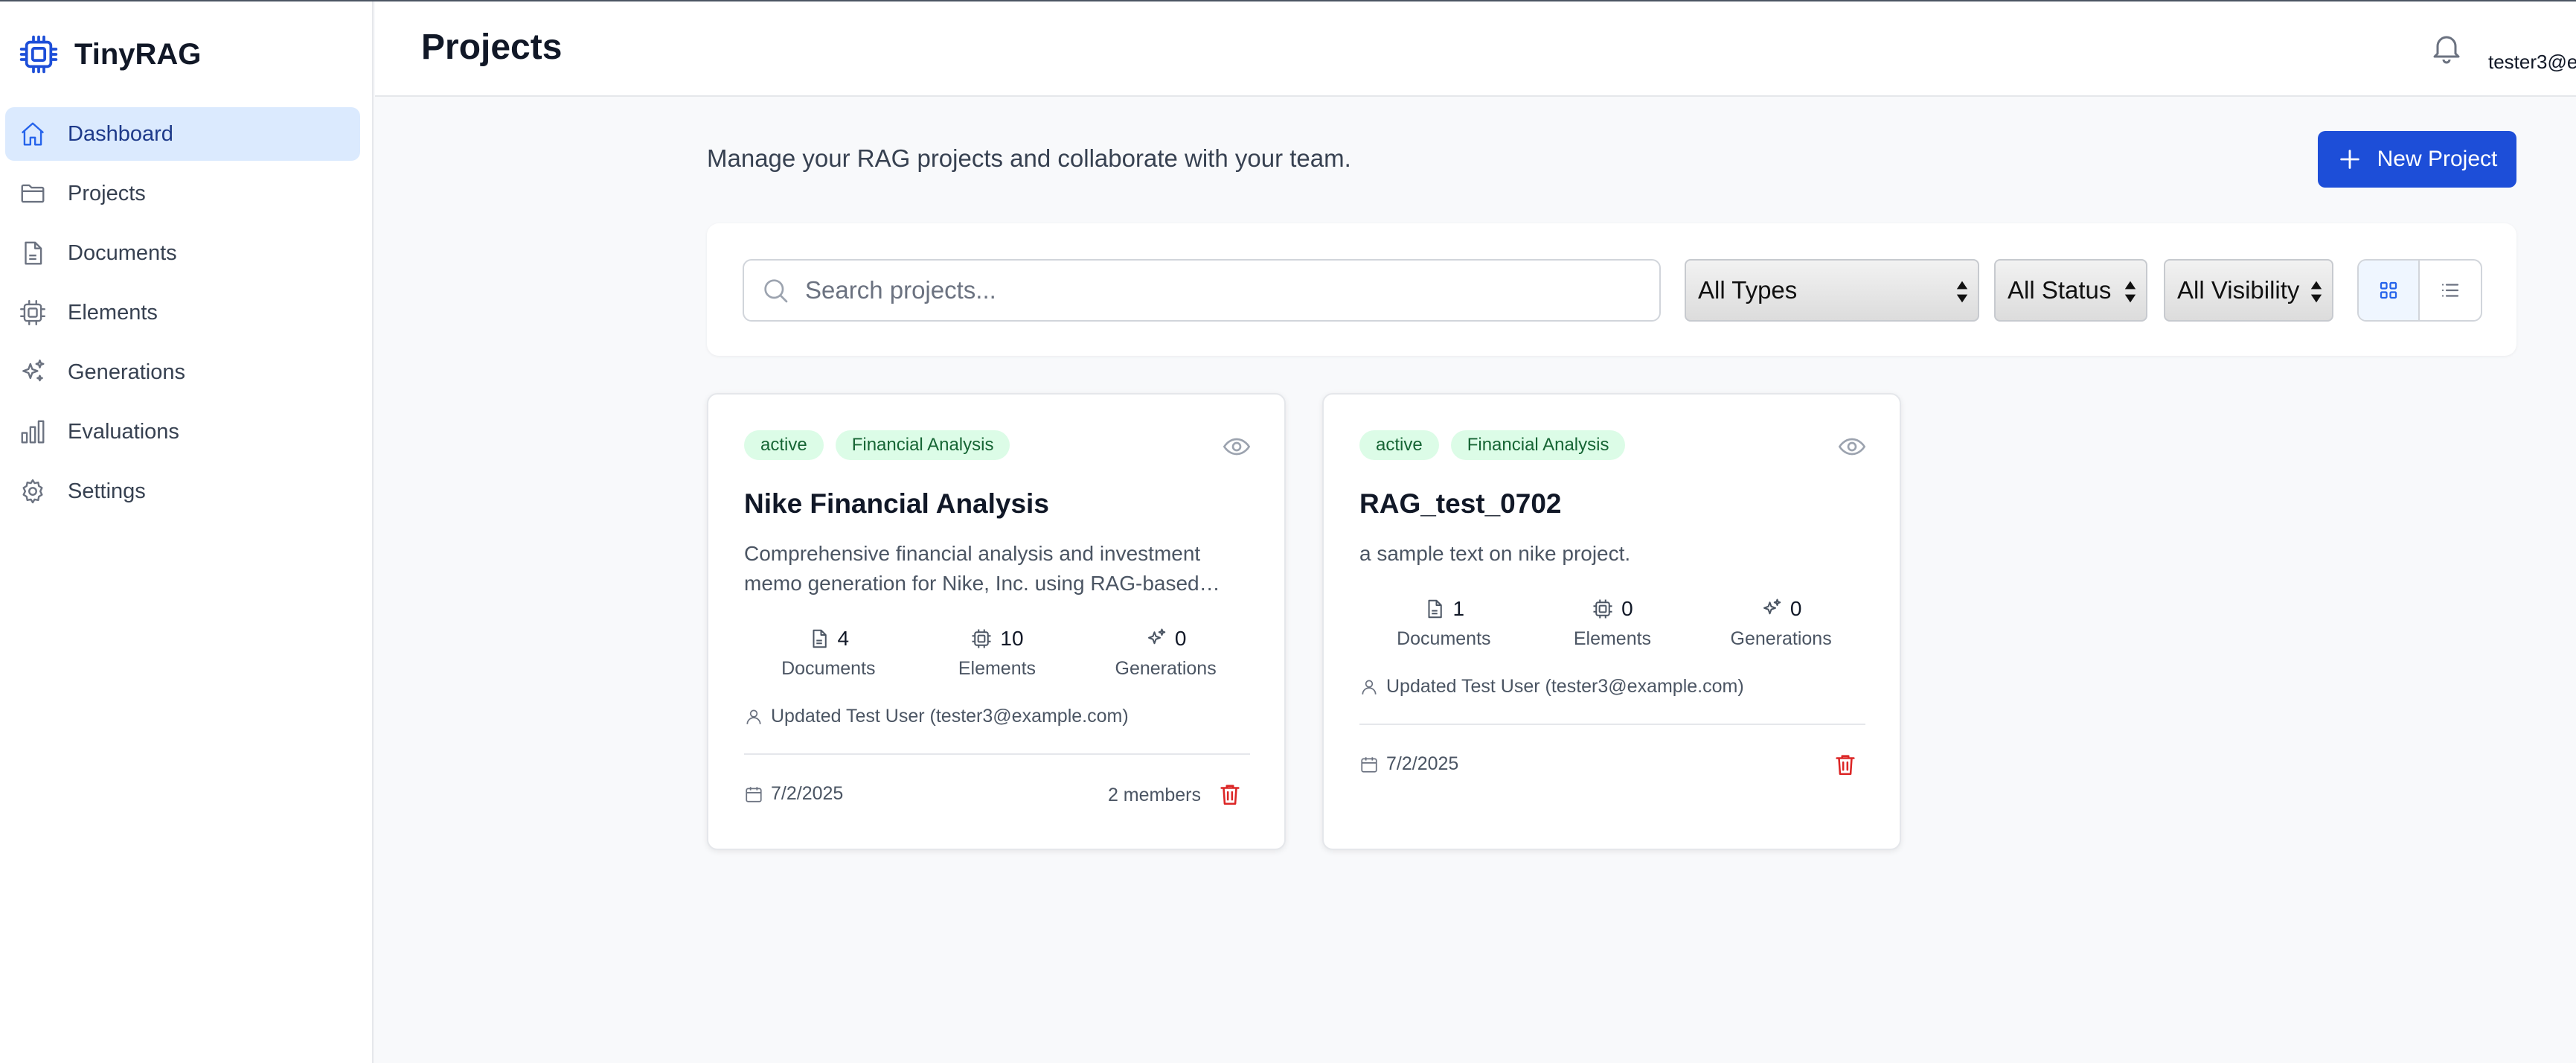  What do you see at coordinates (182, 134) in the screenshot?
I see `sidebar-item-dashboard: Dashboard` at bounding box center [182, 134].